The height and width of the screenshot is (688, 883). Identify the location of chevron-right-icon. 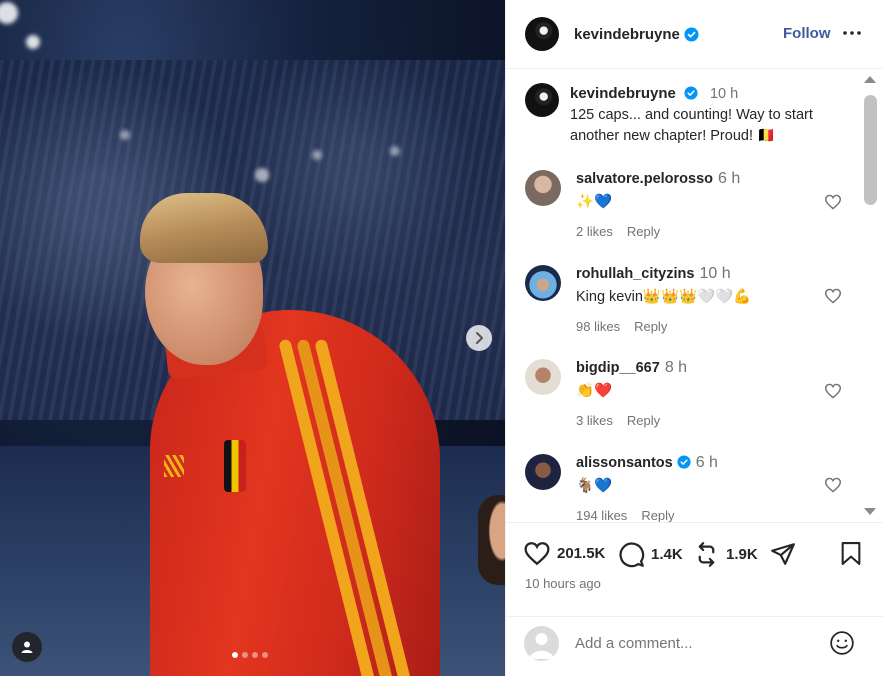
(479, 338).